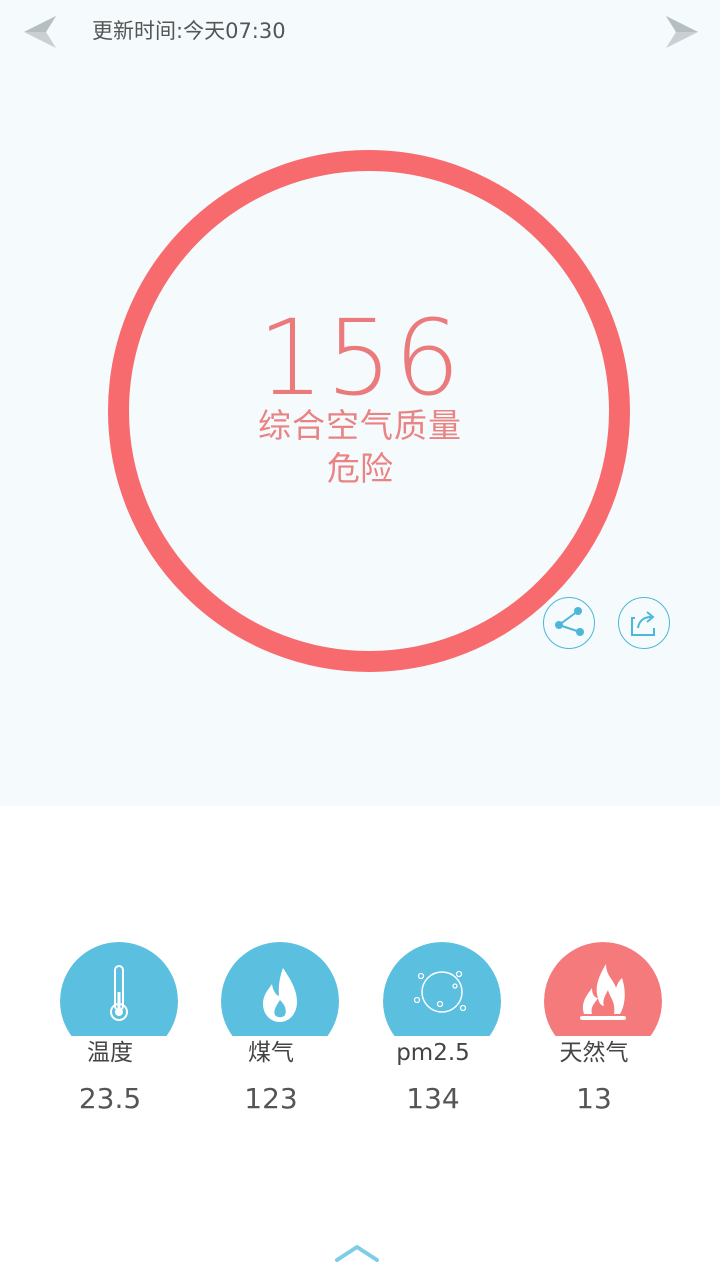 The width and height of the screenshot is (720, 1280). I want to click on forward-icon, so click(643, 623).